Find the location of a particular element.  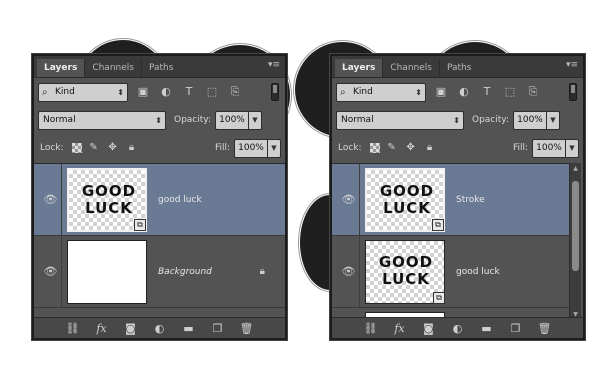

blend-row: Normal ⬍ Opacity: 100% ▼ is located at coordinates (159, 120).